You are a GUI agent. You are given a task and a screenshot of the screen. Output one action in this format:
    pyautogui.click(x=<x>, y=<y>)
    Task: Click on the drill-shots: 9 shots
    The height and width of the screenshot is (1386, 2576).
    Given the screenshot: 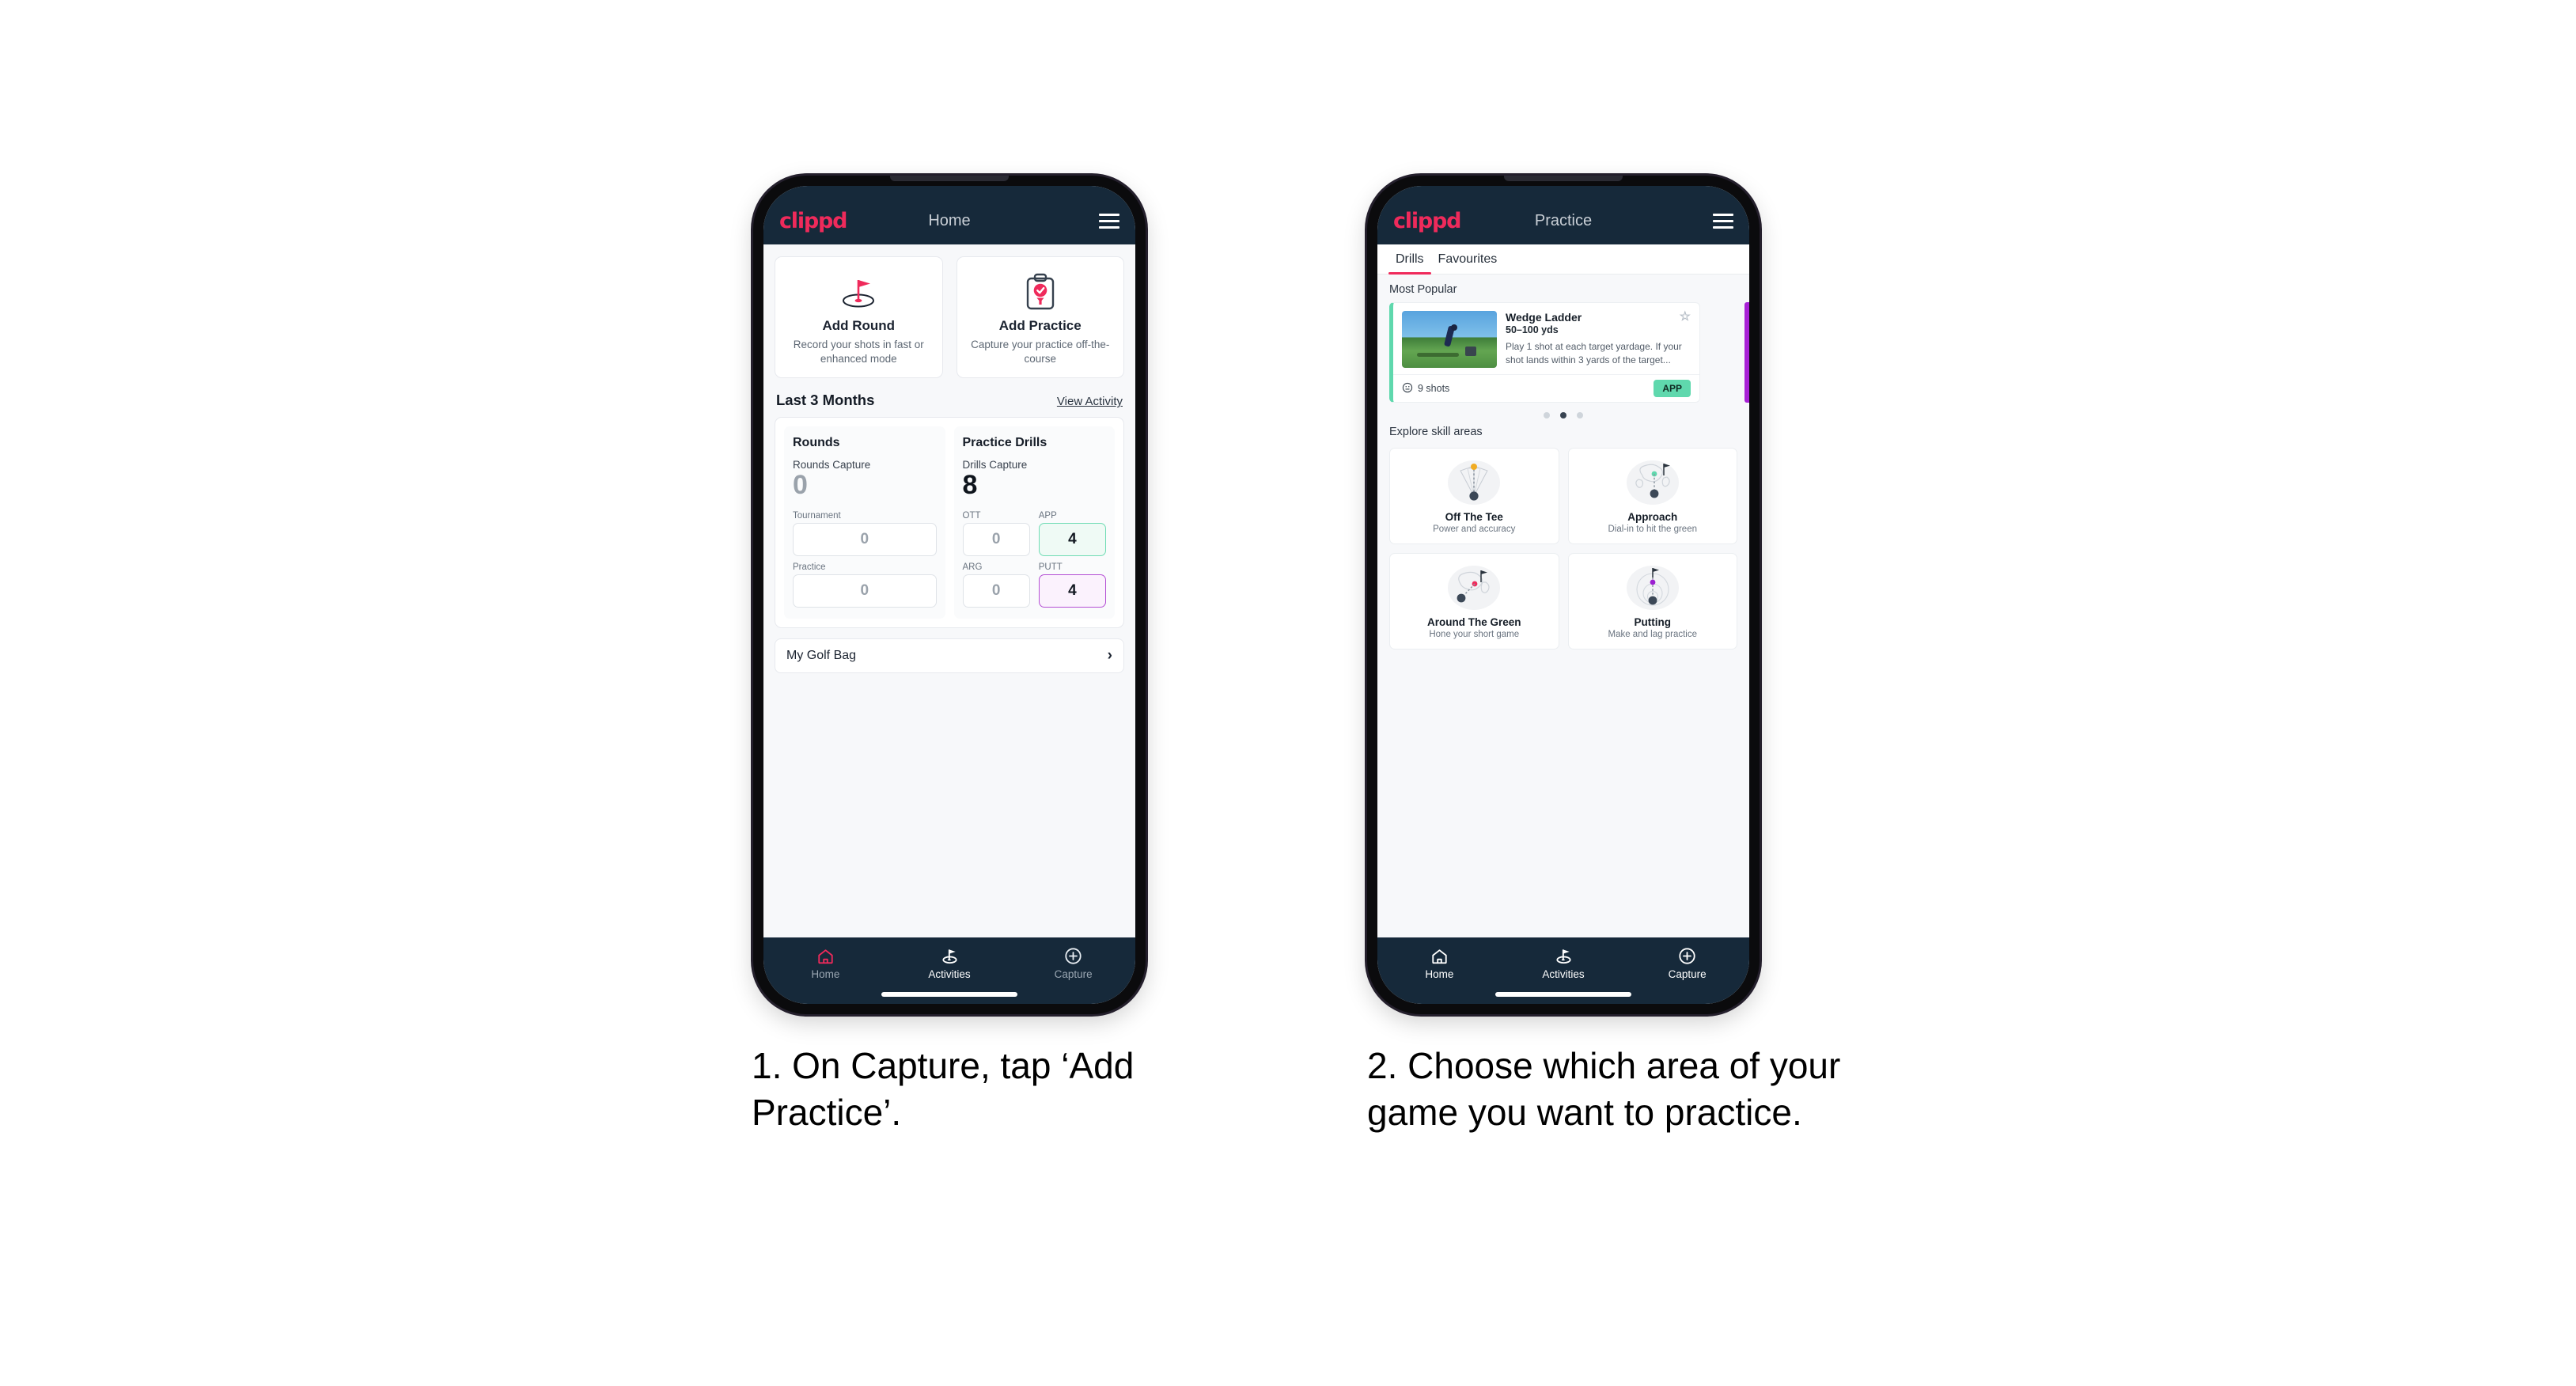 What is the action you would take?
    pyautogui.click(x=1425, y=389)
    